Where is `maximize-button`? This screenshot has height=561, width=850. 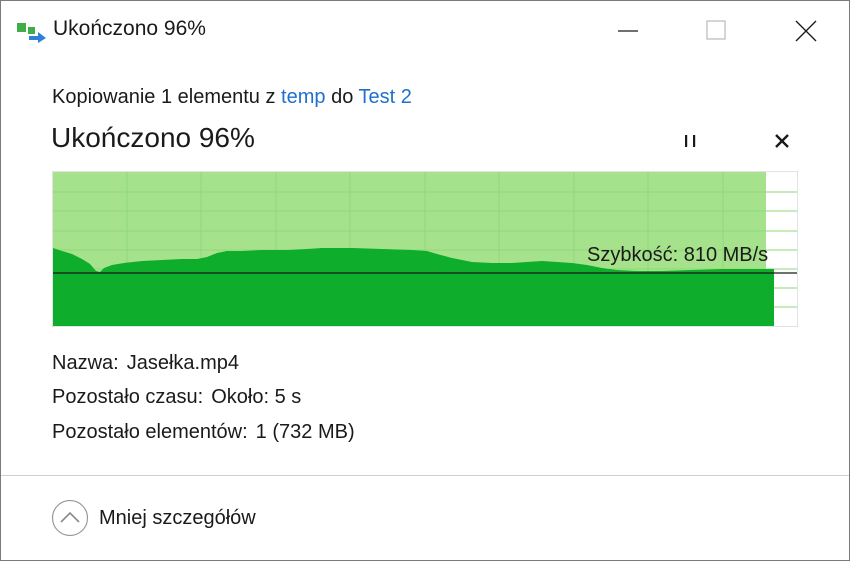 maximize-button is located at coordinates (714, 31).